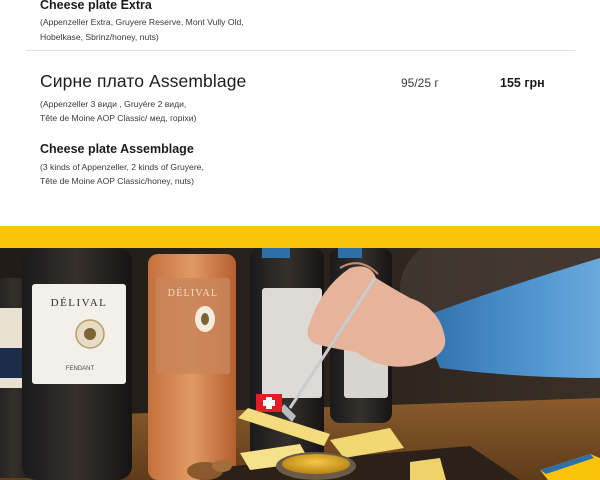 This screenshot has height=480, width=600. I want to click on item-divider, so click(300, 50).